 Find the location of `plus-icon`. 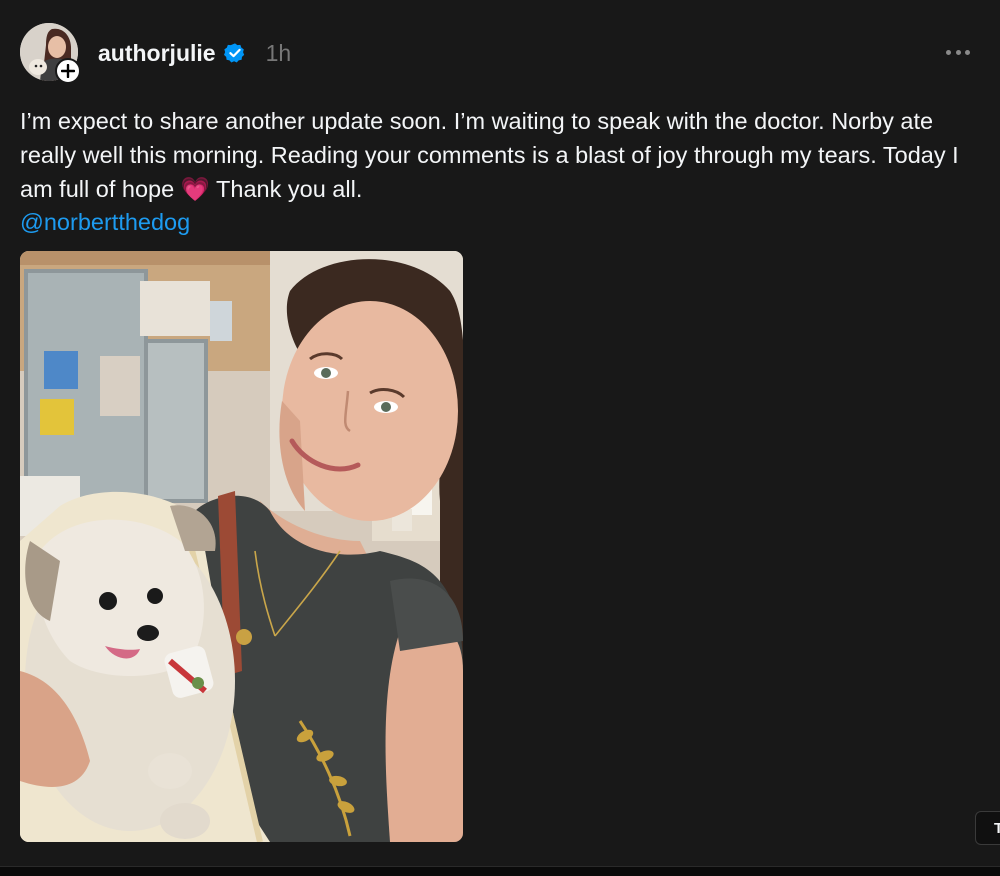

plus-icon is located at coordinates (68, 71).